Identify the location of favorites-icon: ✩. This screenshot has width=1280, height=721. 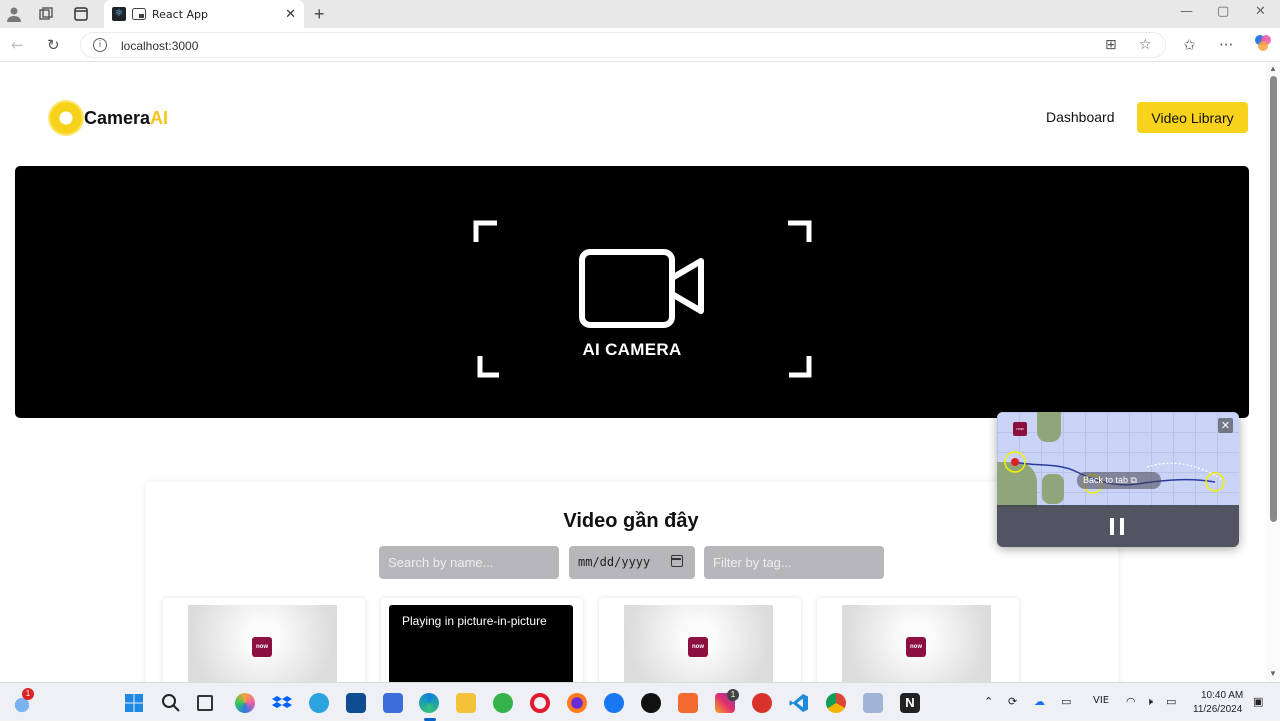
(1189, 45).